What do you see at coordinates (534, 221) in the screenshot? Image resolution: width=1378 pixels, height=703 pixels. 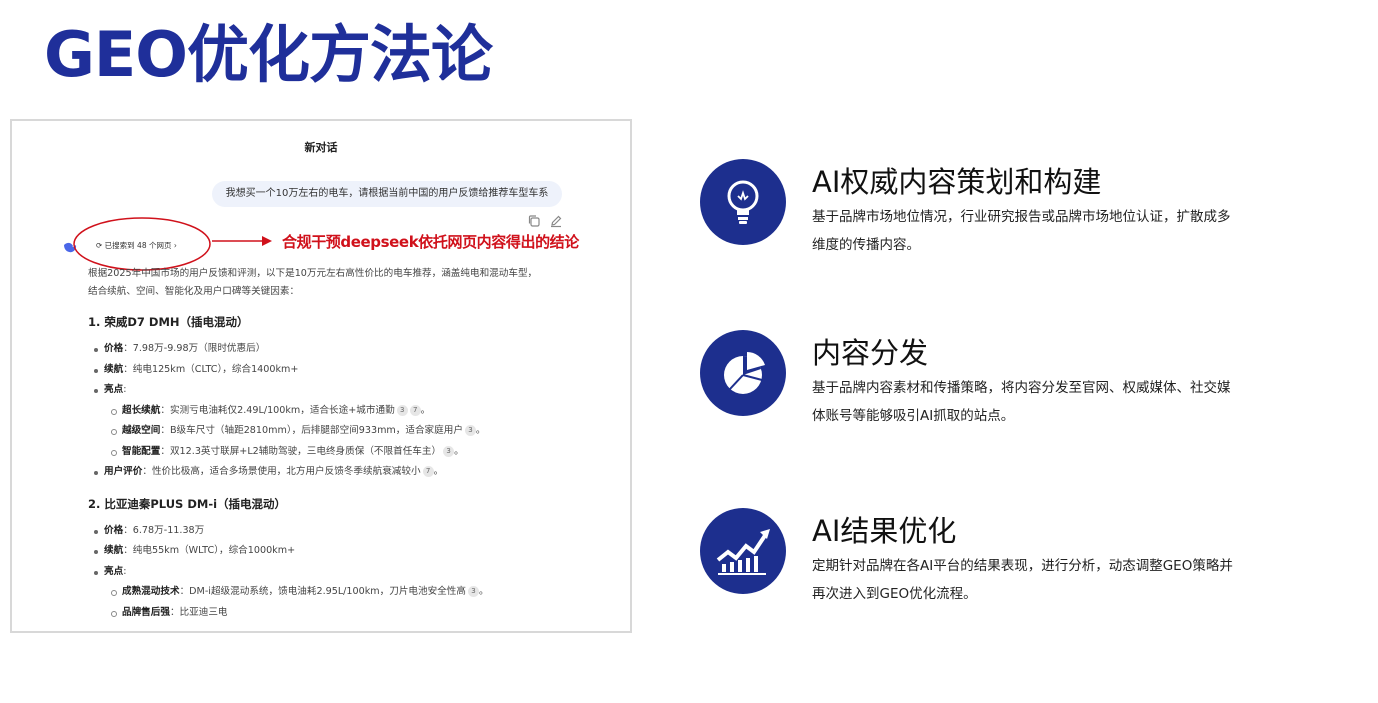 I see `copy-icon` at bounding box center [534, 221].